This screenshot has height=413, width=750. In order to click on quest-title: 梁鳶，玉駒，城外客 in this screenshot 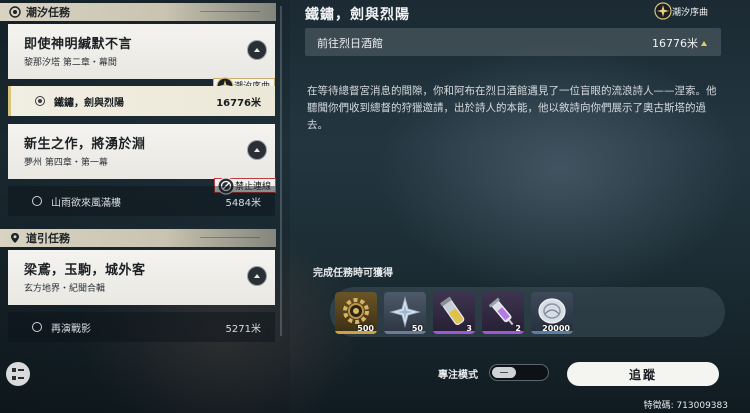, I will do `click(85, 270)`.